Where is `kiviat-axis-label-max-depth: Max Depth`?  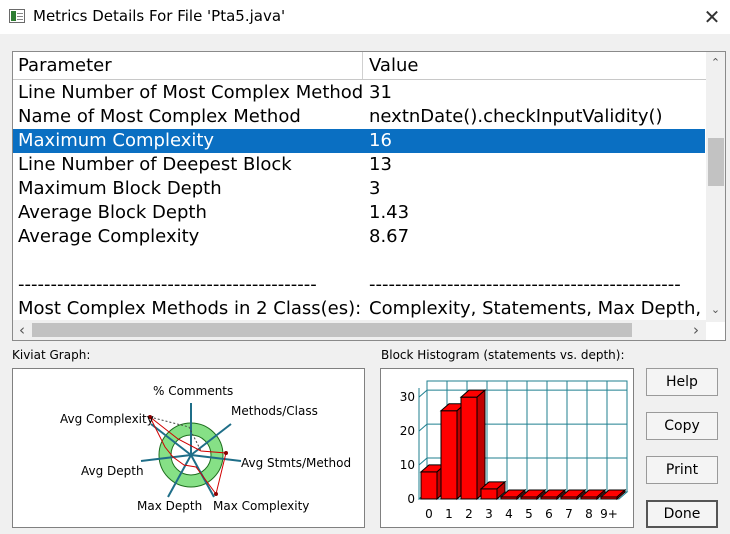
kiviat-axis-label-max-depth: Max Depth is located at coordinates (169, 506).